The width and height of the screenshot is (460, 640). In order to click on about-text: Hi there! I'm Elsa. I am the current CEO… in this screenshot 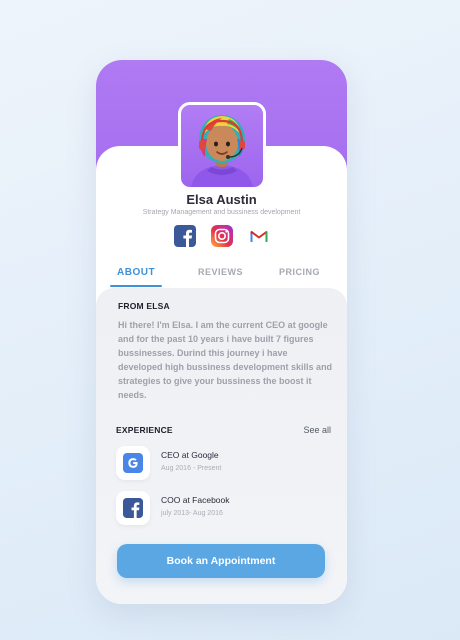, I will do `click(225, 360)`.